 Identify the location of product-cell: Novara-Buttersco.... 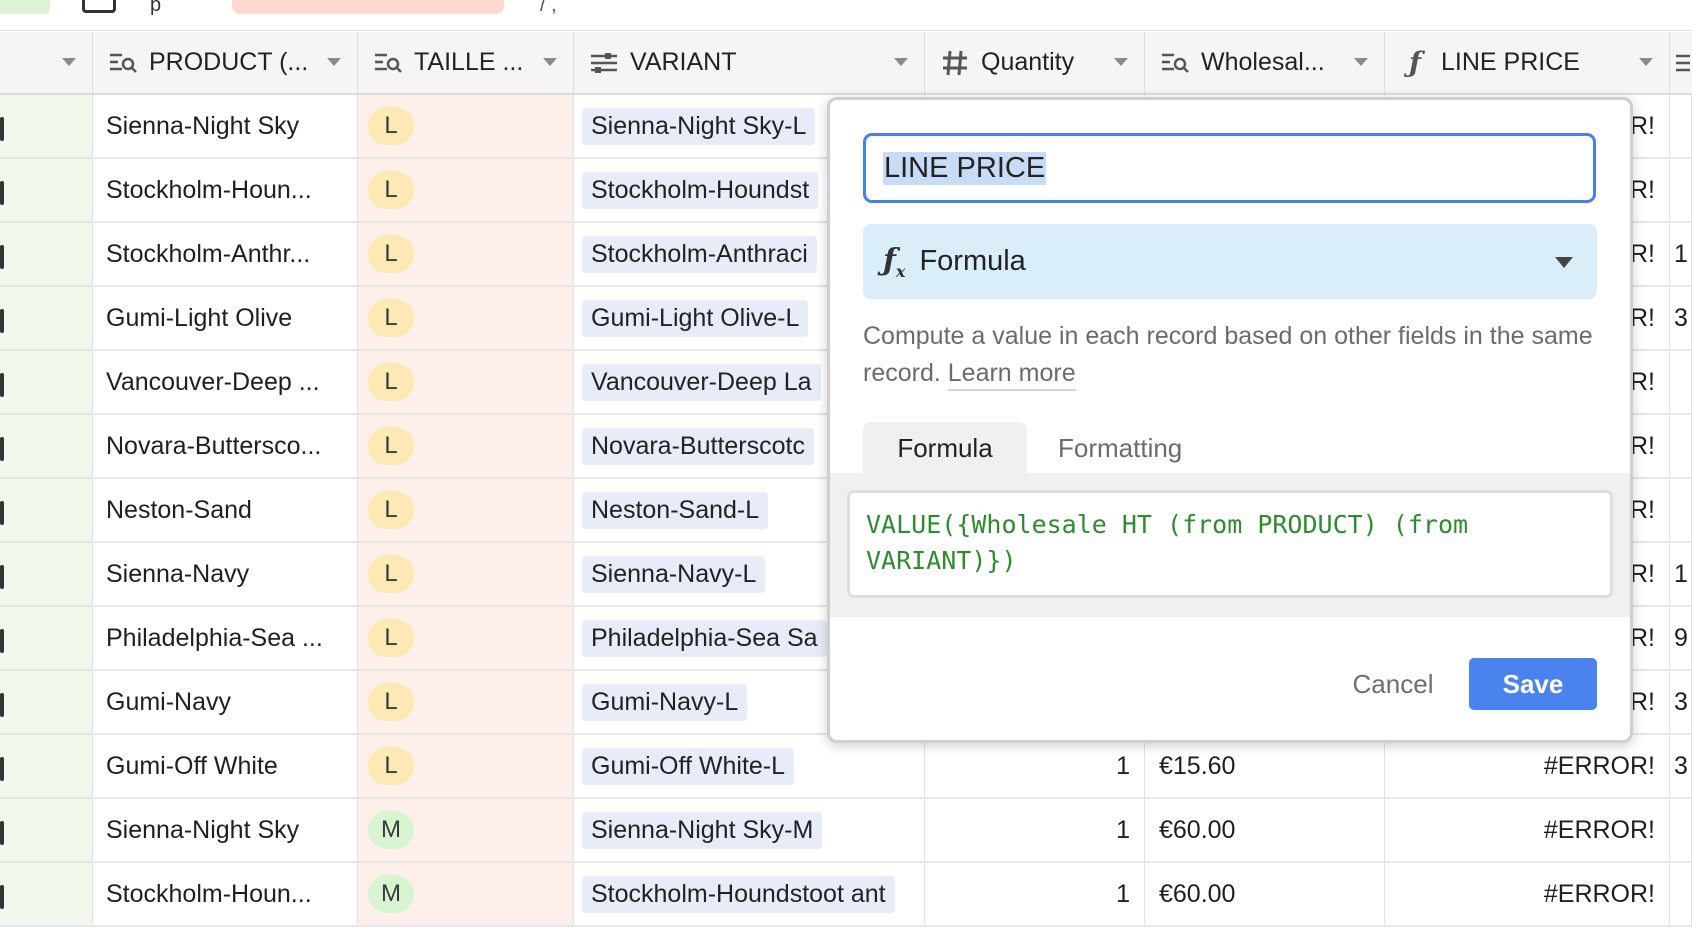
(225, 446).